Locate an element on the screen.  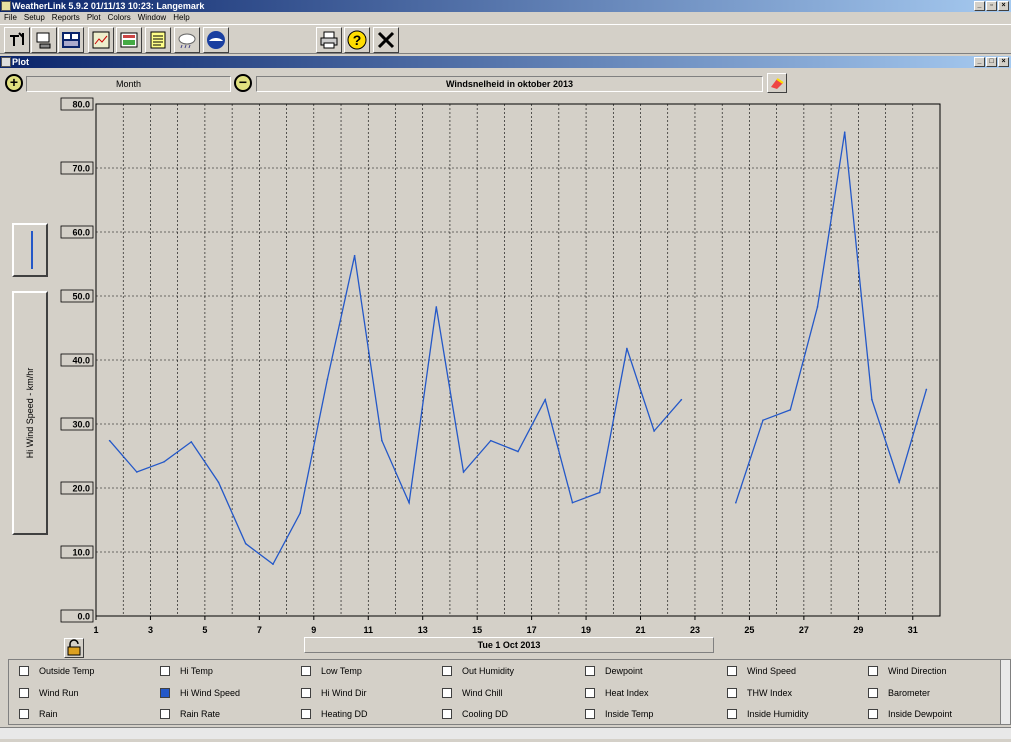
exit-button is located at coordinates (386, 40).